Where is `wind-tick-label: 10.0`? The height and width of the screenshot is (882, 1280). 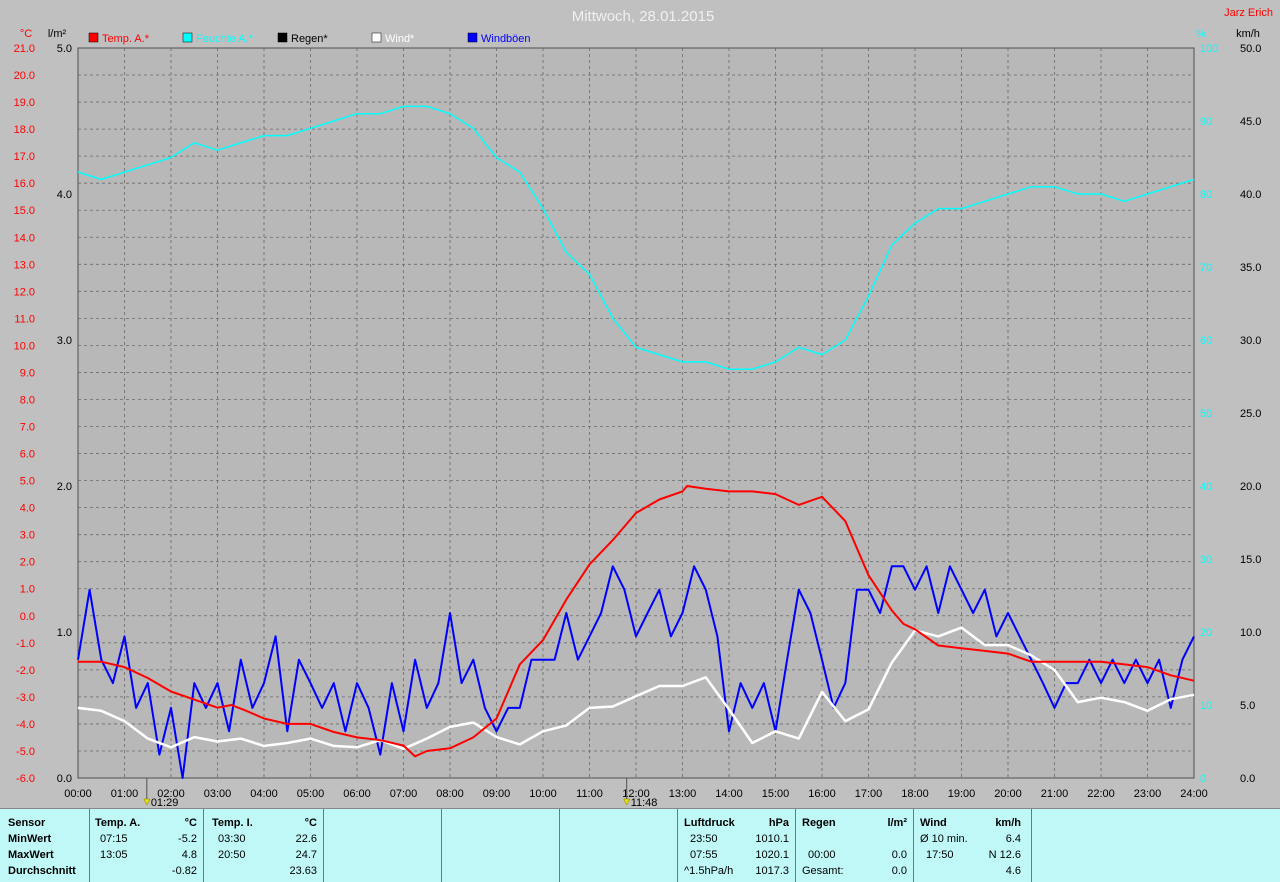
wind-tick-label: 10.0 is located at coordinates (1250, 633).